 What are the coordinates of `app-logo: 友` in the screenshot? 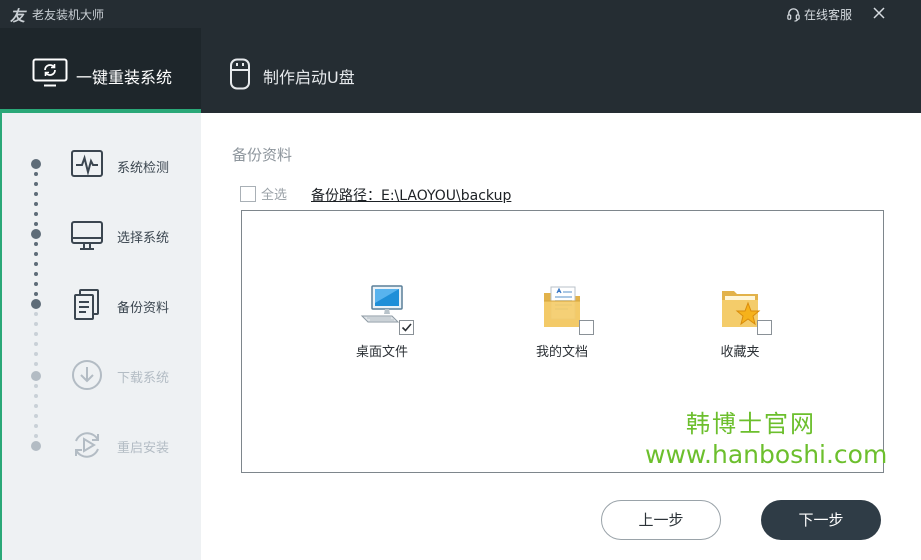 It's located at (18, 16).